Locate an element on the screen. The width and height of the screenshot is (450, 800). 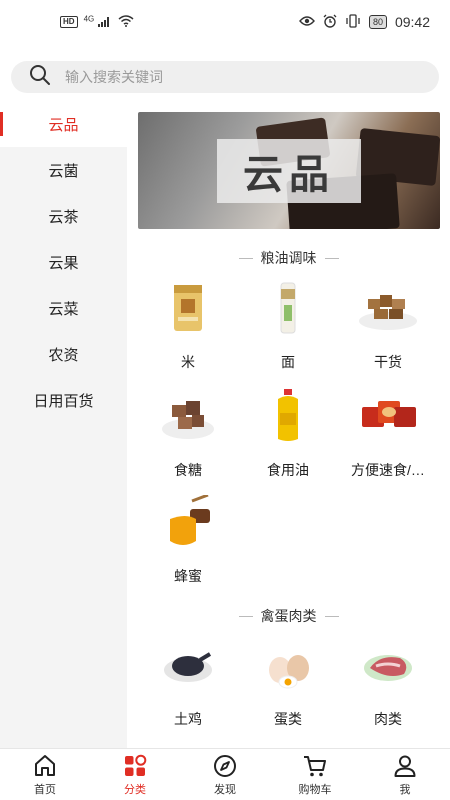
grid-item-eggs: 蛋类 is located at coordinates (288, 683).